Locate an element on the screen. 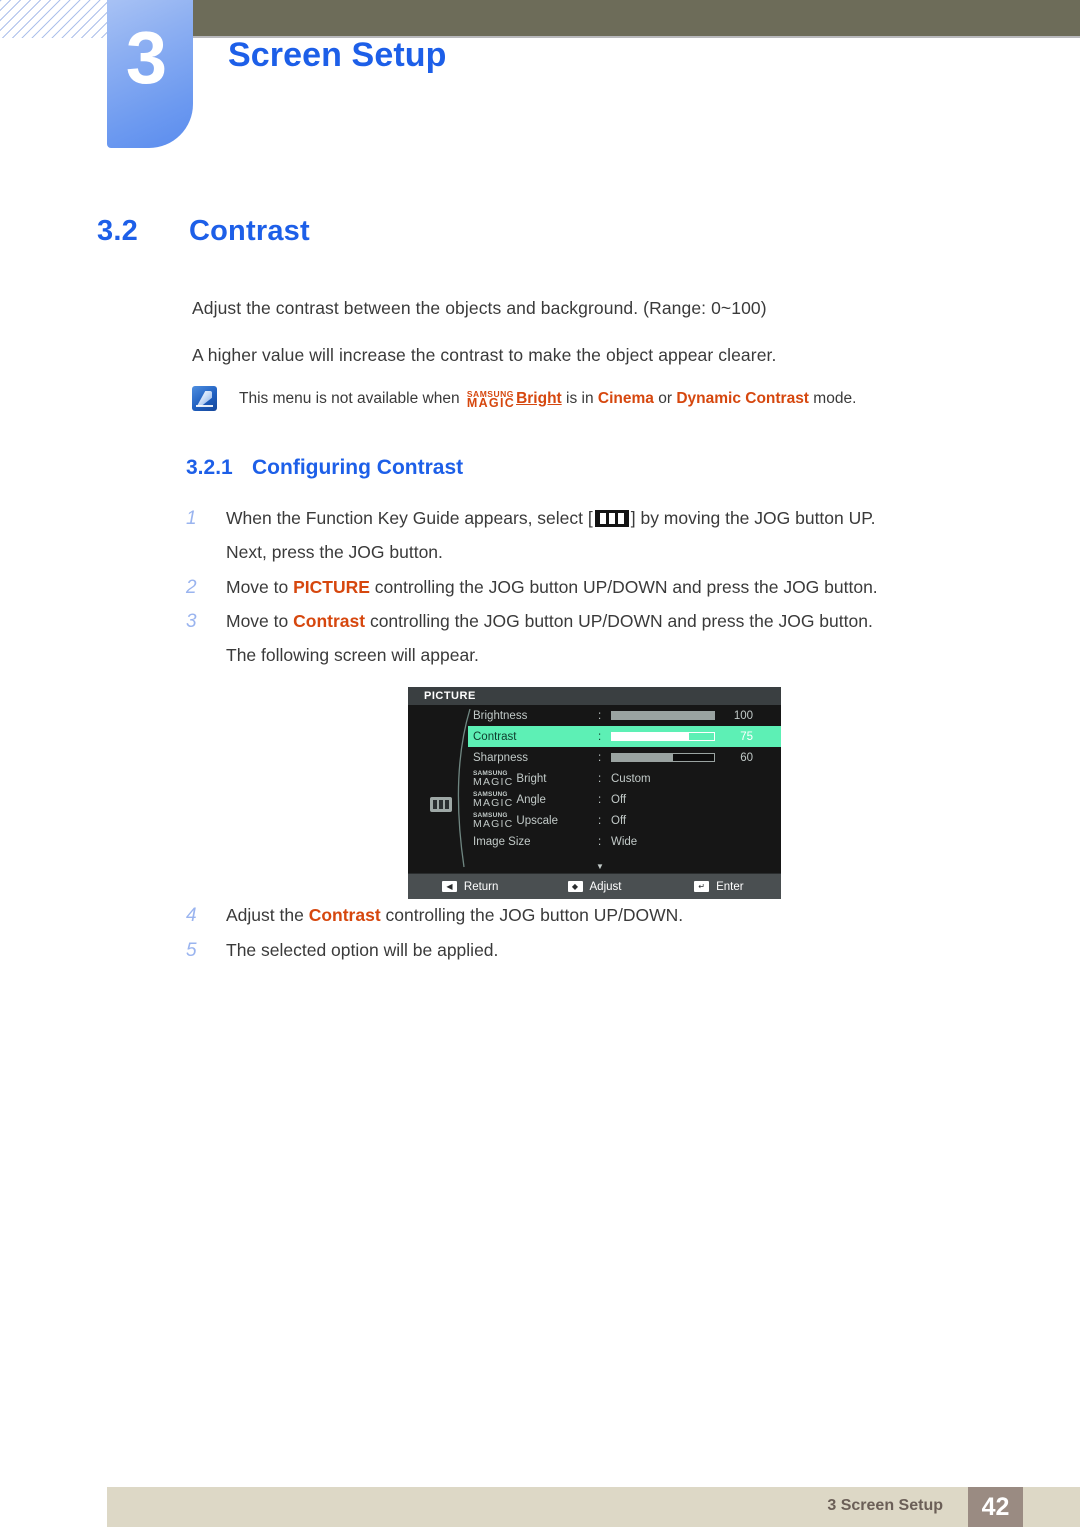  osd-row-imagesize: Image Size : Wide is located at coordinates (624, 841).